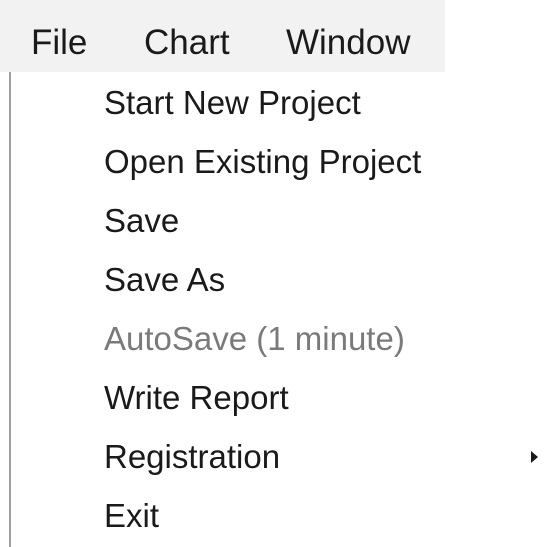 This screenshot has height=547, width=554. Describe the element at coordinates (196, 397) in the screenshot. I see `menu-item-label: Write Report` at that location.